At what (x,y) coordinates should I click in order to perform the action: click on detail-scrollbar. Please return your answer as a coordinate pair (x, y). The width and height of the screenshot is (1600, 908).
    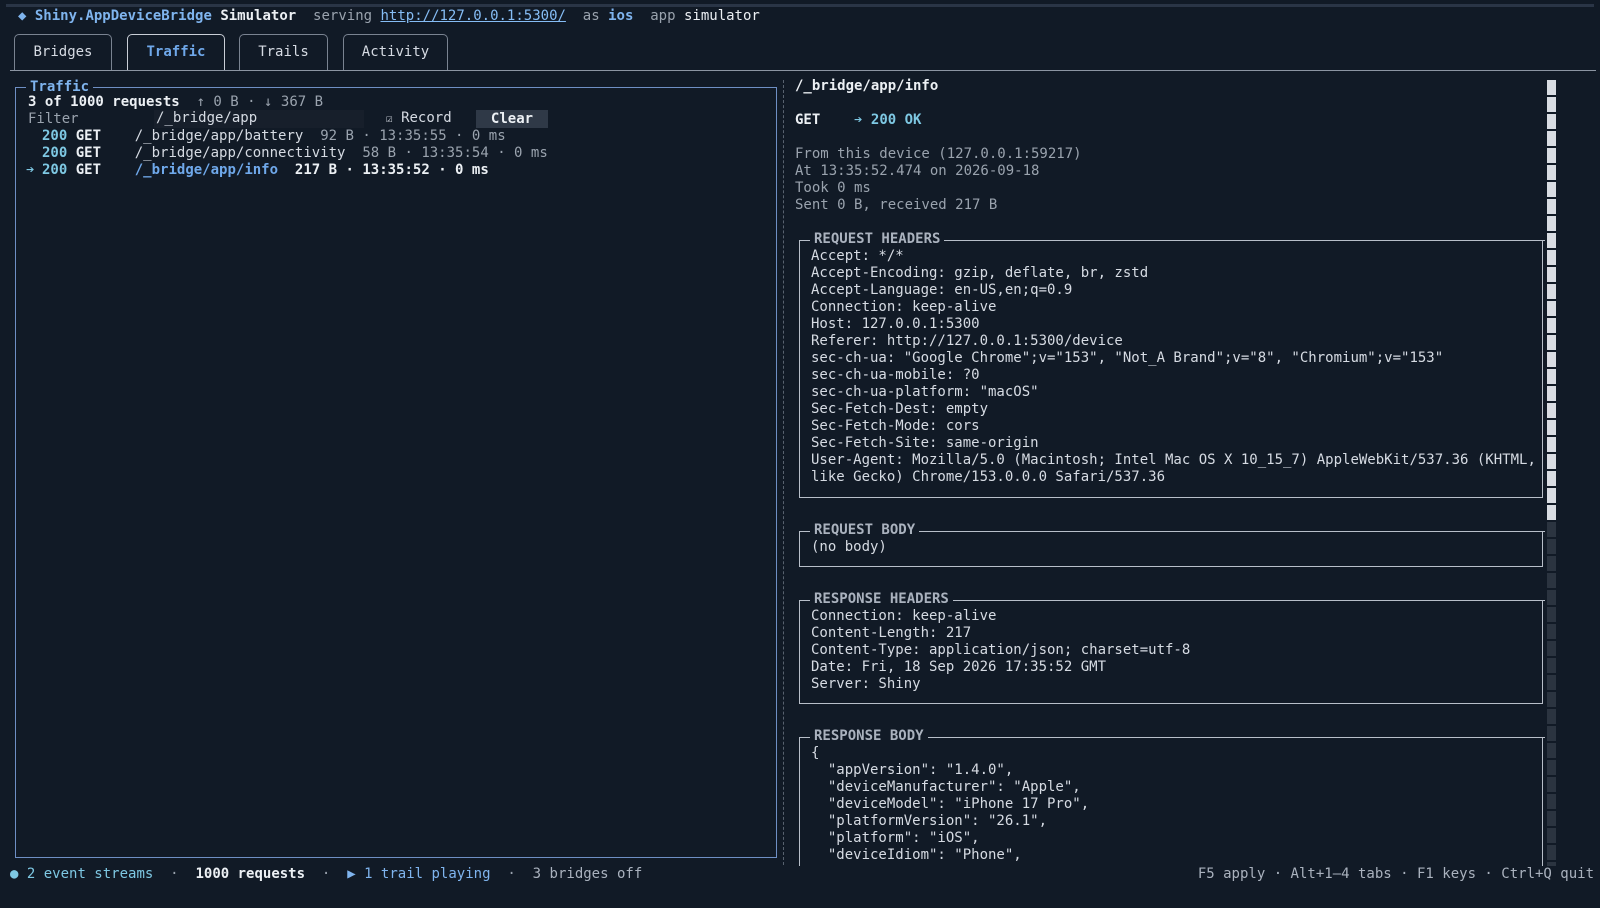
    Looking at the image, I should click on (1551, 473).